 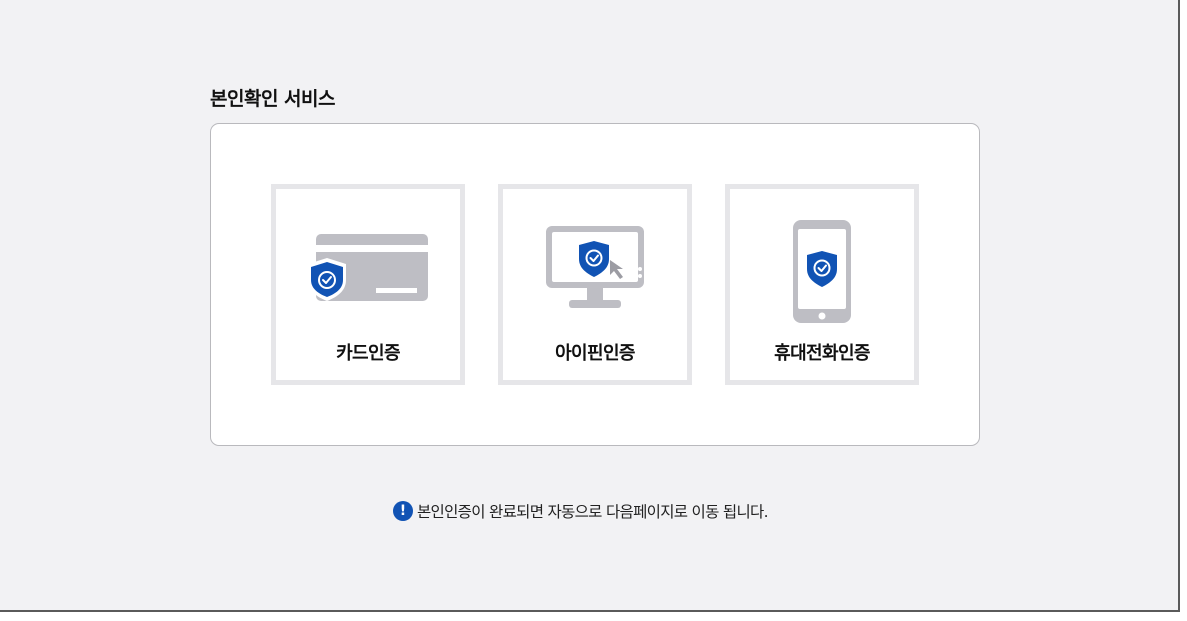 What do you see at coordinates (403, 511) in the screenshot?
I see `exclamation-icon: !` at bounding box center [403, 511].